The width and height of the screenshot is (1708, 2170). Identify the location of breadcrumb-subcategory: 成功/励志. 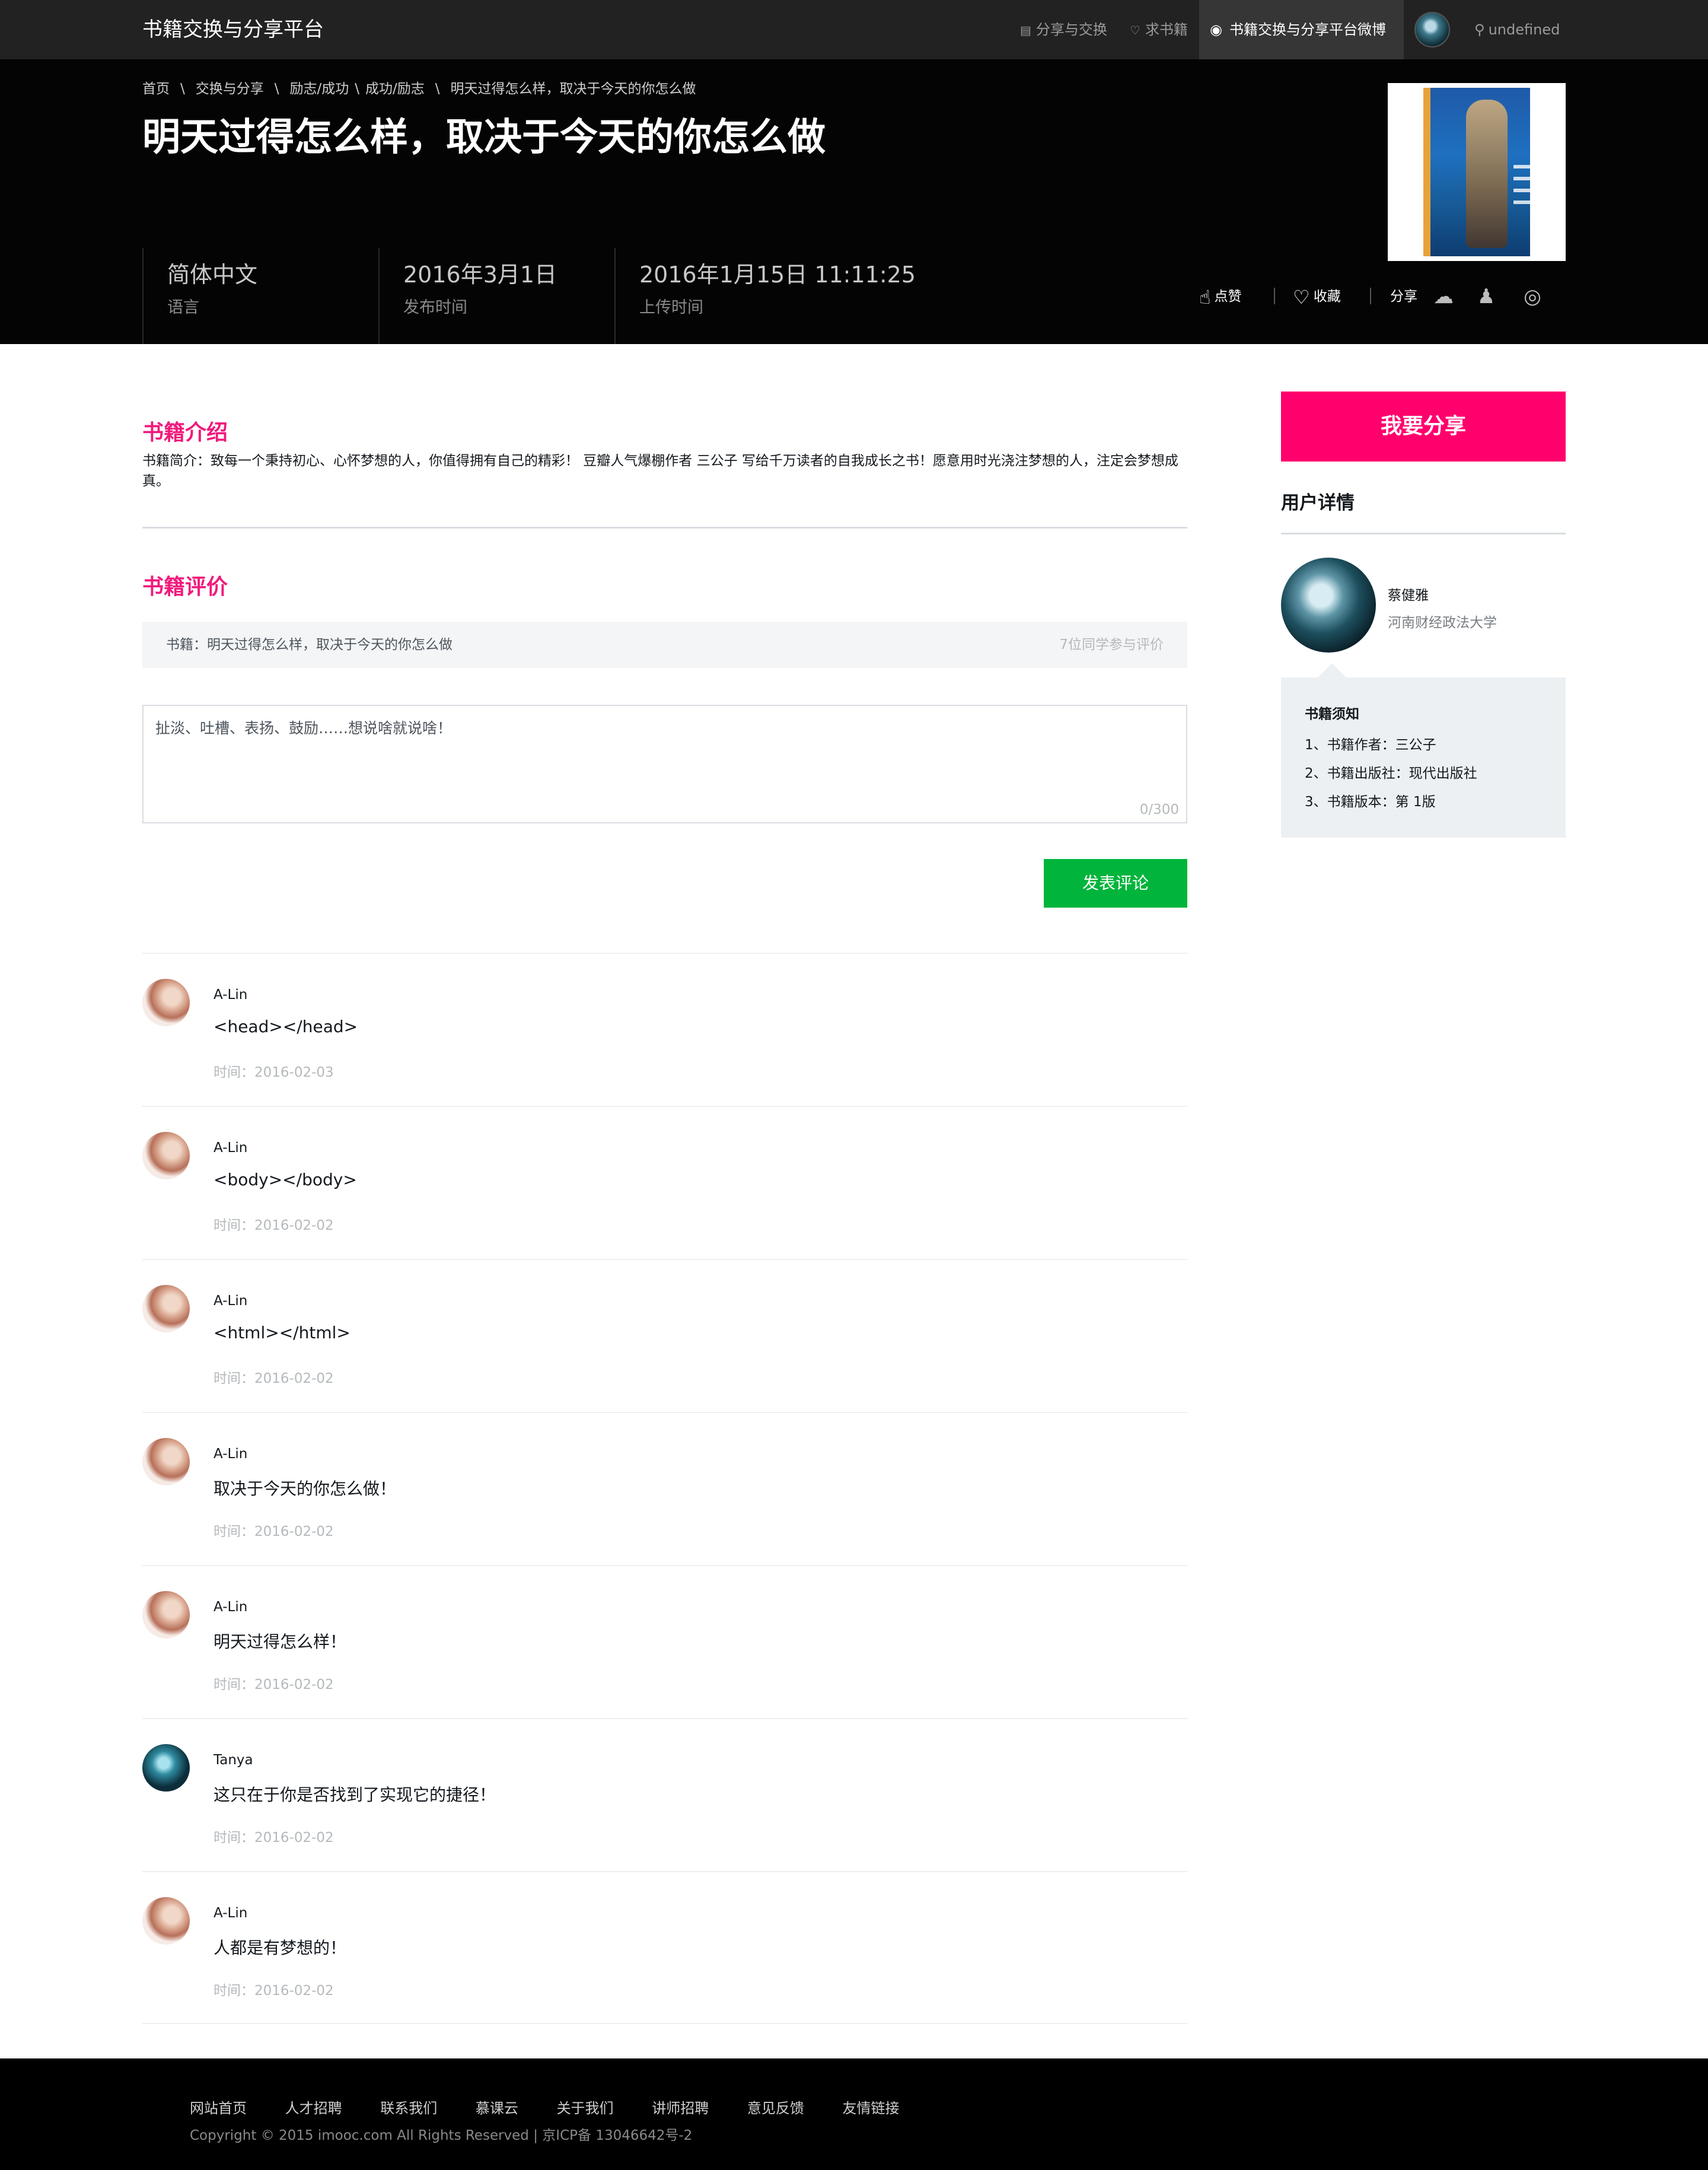
(395, 89).